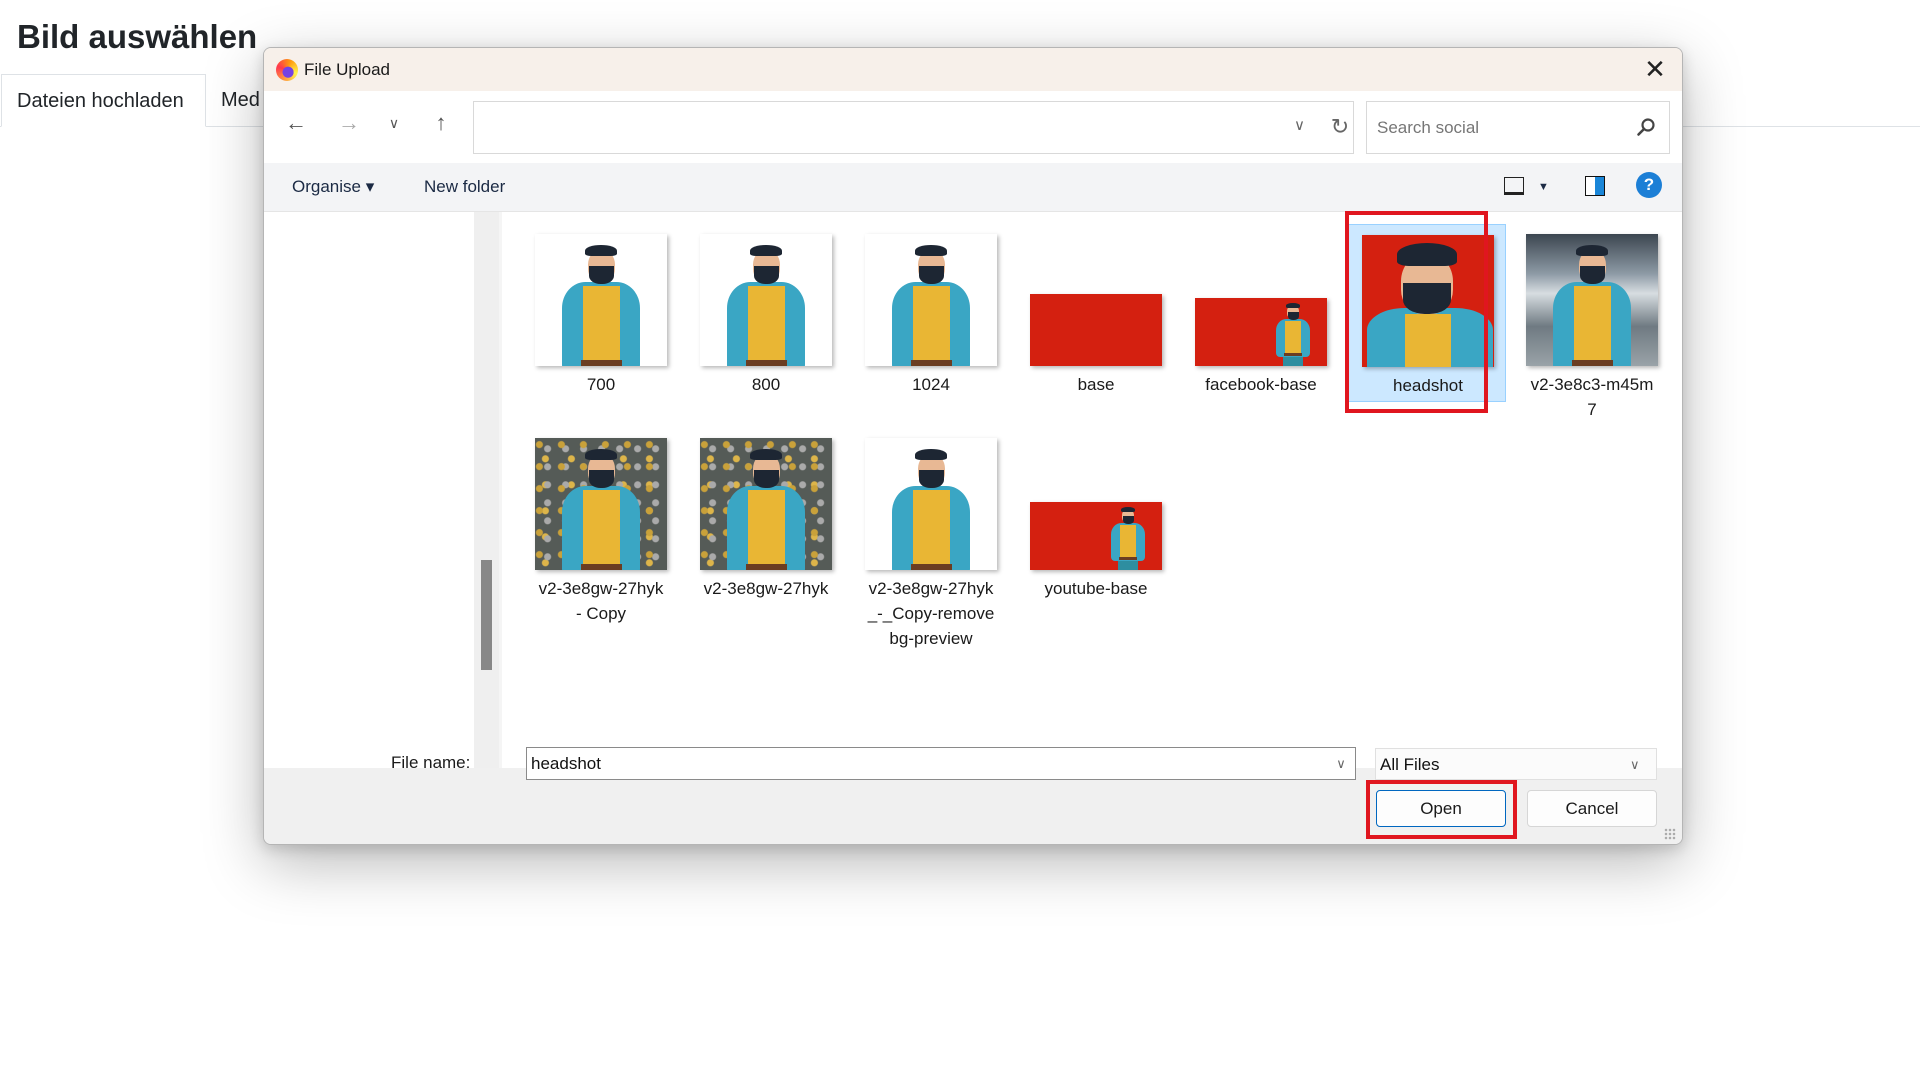 The width and height of the screenshot is (1920, 1080). What do you see at coordinates (137, 36) in the screenshot?
I see `page-title: Bild auswählen` at bounding box center [137, 36].